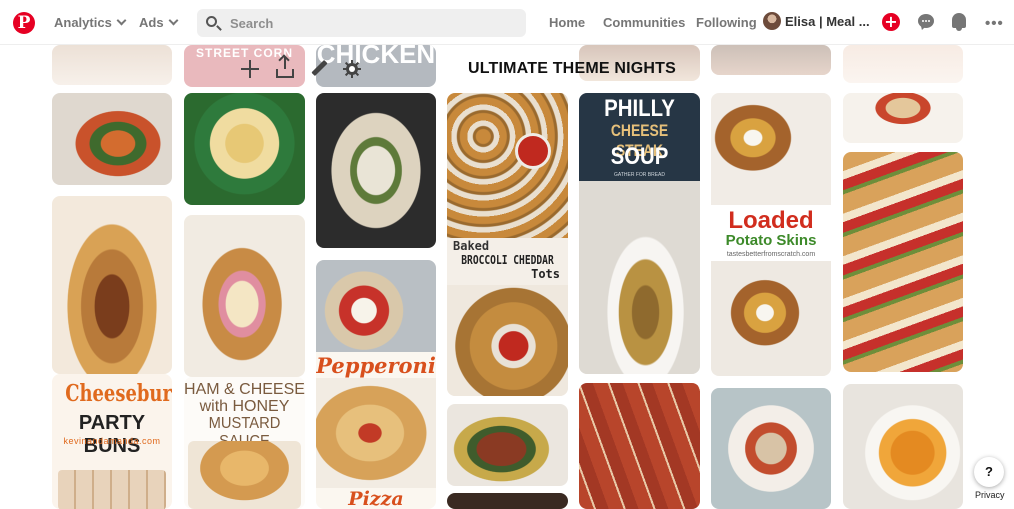 Image resolution: width=1014 pixels, height=509 pixels. I want to click on pin-tile-cheeseburger-photo, so click(112, 285).